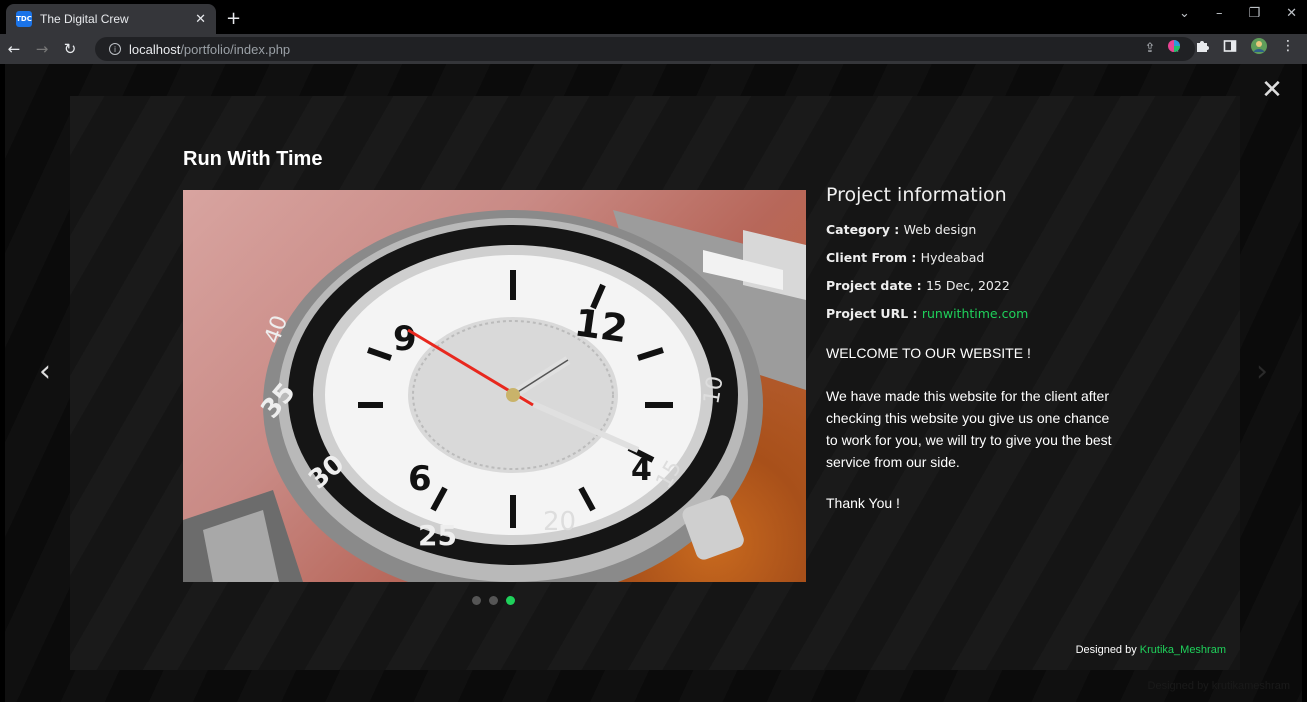 This screenshot has height=702, width=1307. What do you see at coordinates (115, 49) in the screenshot?
I see `site-info-icon: i` at bounding box center [115, 49].